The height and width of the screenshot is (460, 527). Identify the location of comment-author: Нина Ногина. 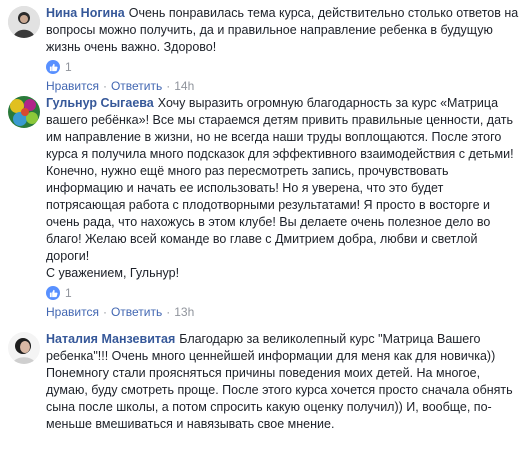
(85, 13).